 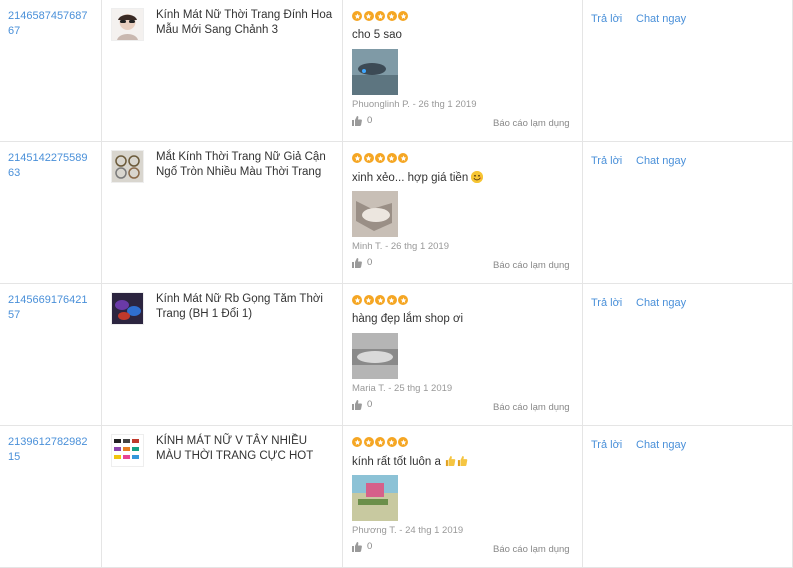 What do you see at coordinates (51, 308) in the screenshot?
I see `order-id-link: 2145669176421 57` at bounding box center [51, 308].